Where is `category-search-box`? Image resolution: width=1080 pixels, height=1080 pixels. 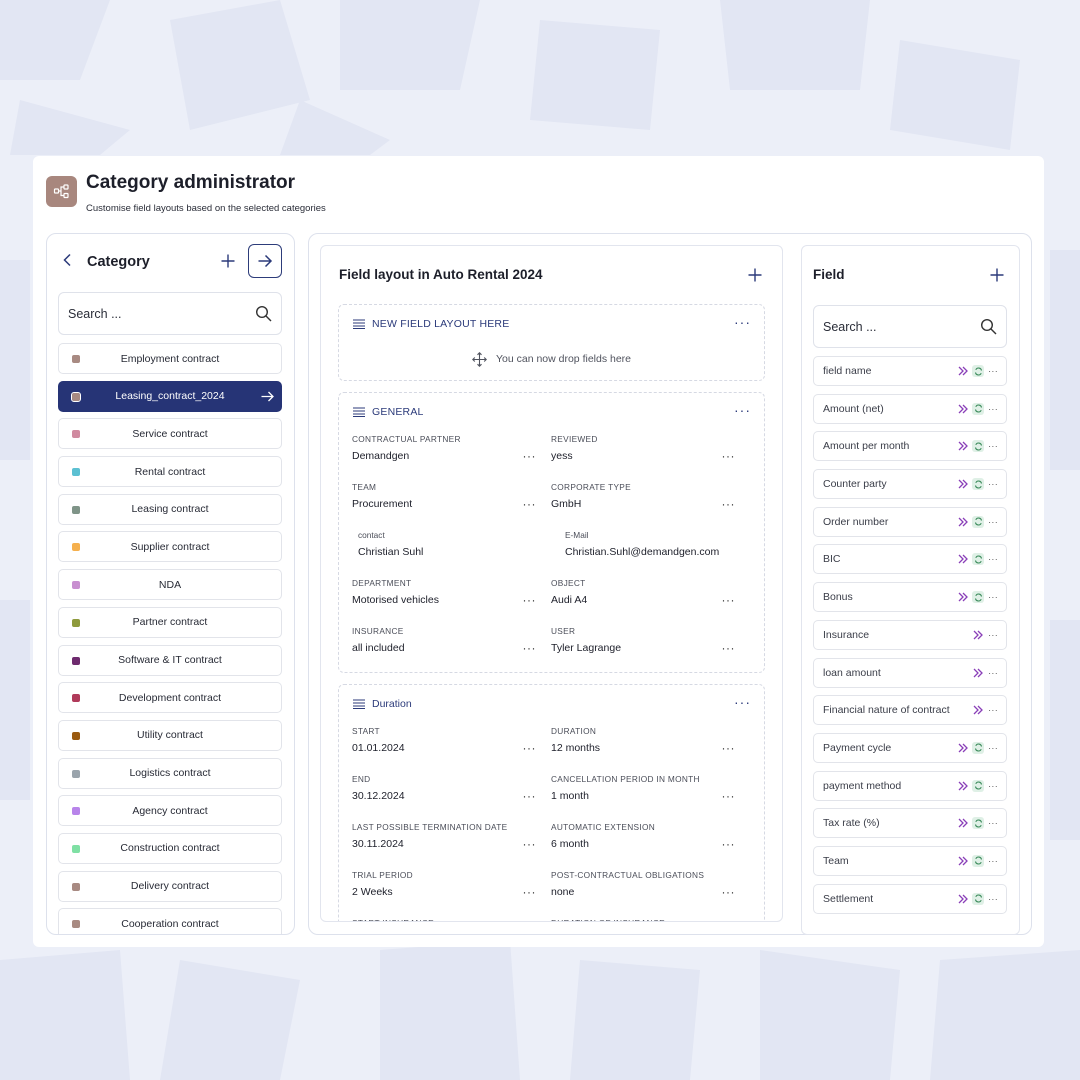
category-search-box is located at coordinates (170, 313).